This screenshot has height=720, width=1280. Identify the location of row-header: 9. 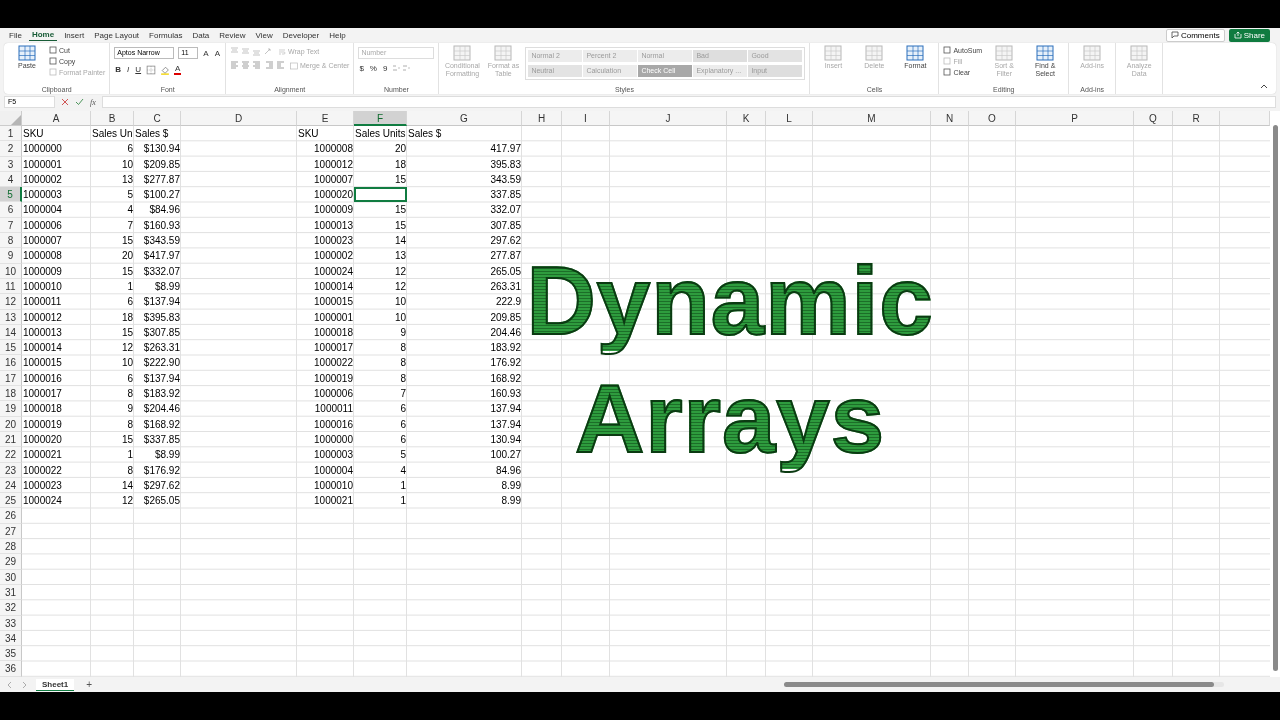
(11, 256).